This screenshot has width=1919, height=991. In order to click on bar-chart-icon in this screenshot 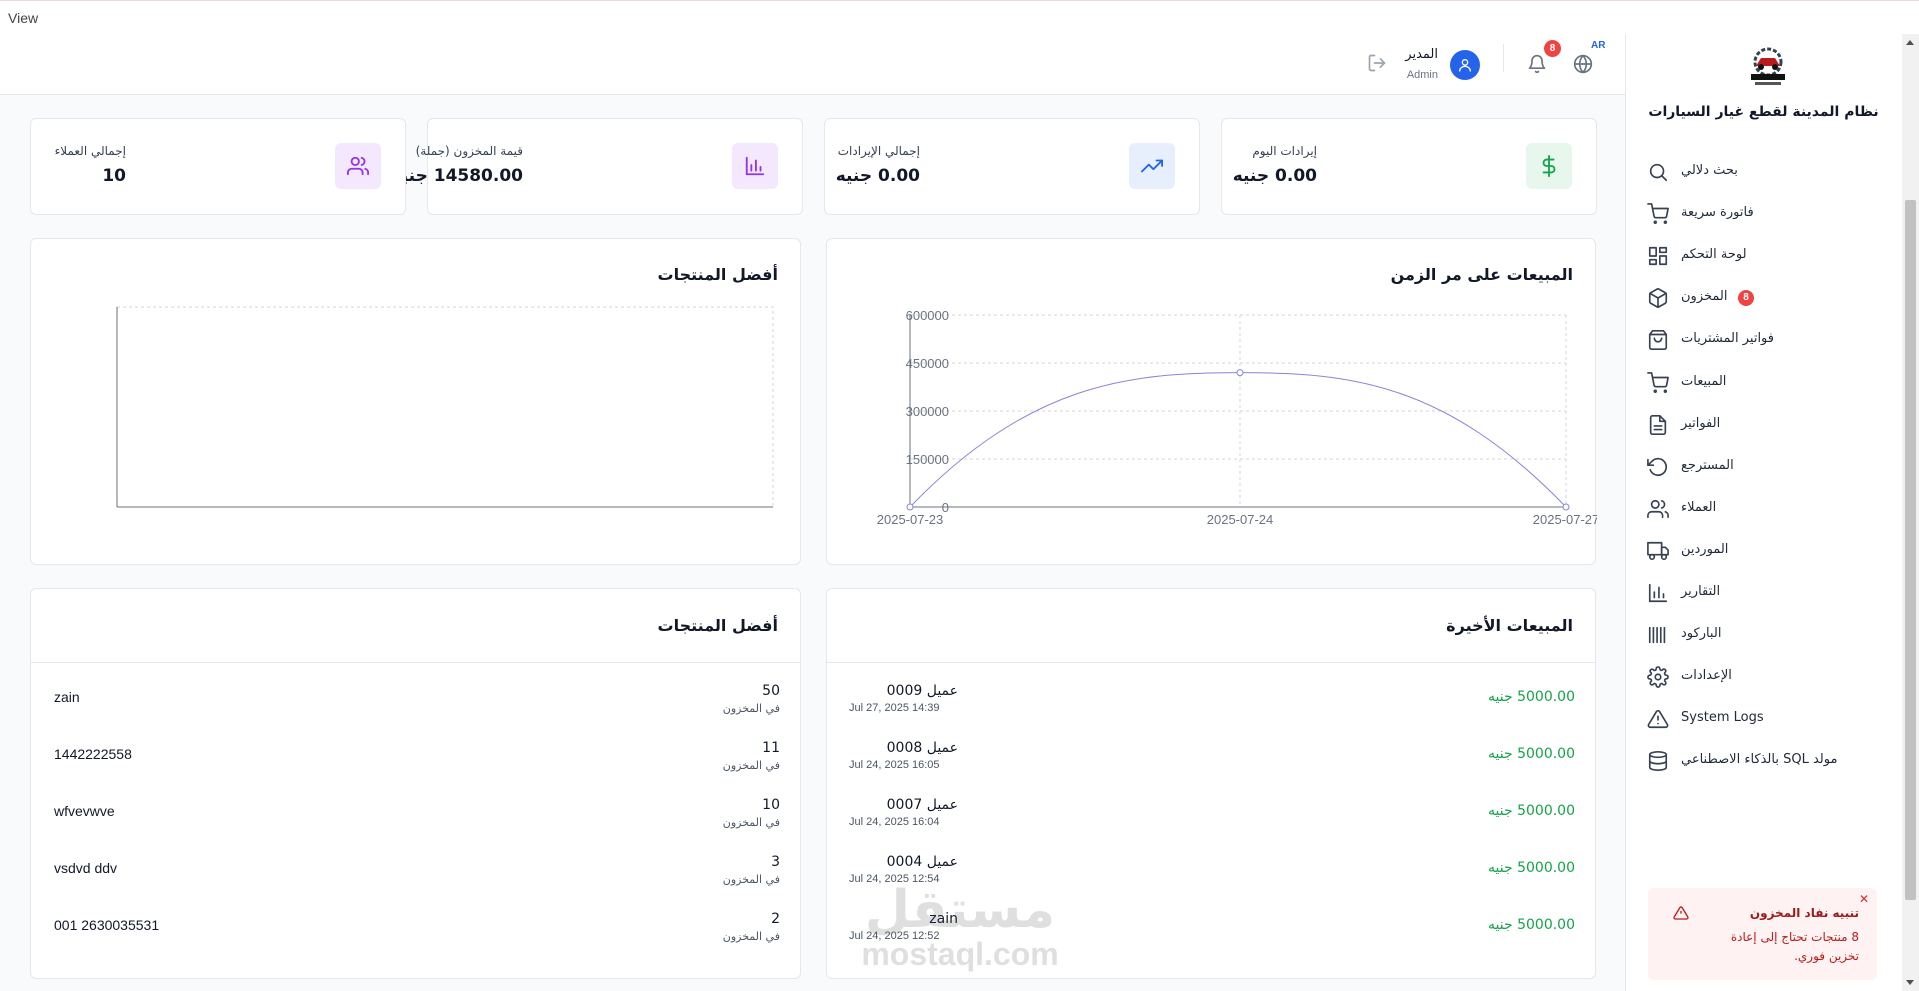, I will do `click(755, 166)`.